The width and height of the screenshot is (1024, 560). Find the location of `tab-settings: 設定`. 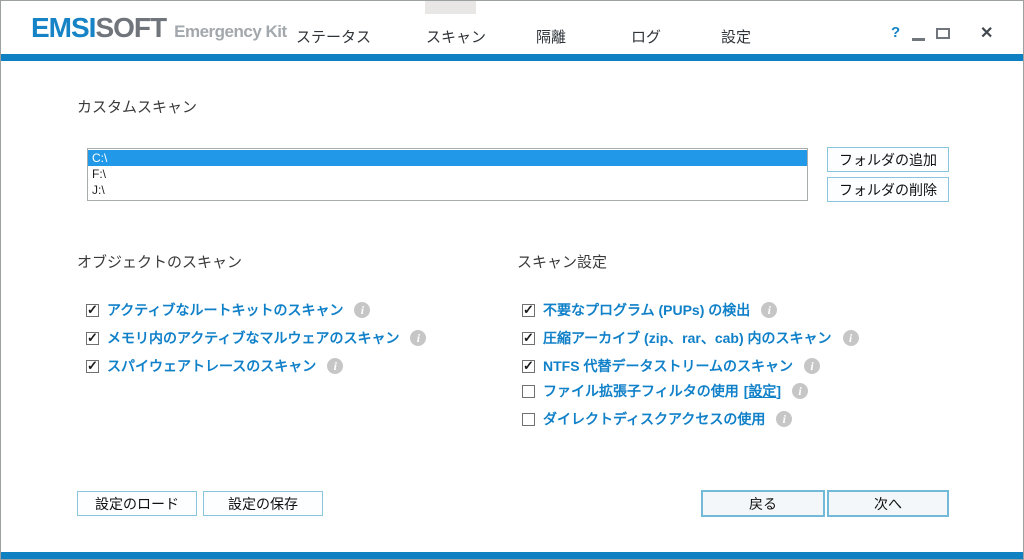

tab-settings: 設定 is located at coordinates (736, 36).